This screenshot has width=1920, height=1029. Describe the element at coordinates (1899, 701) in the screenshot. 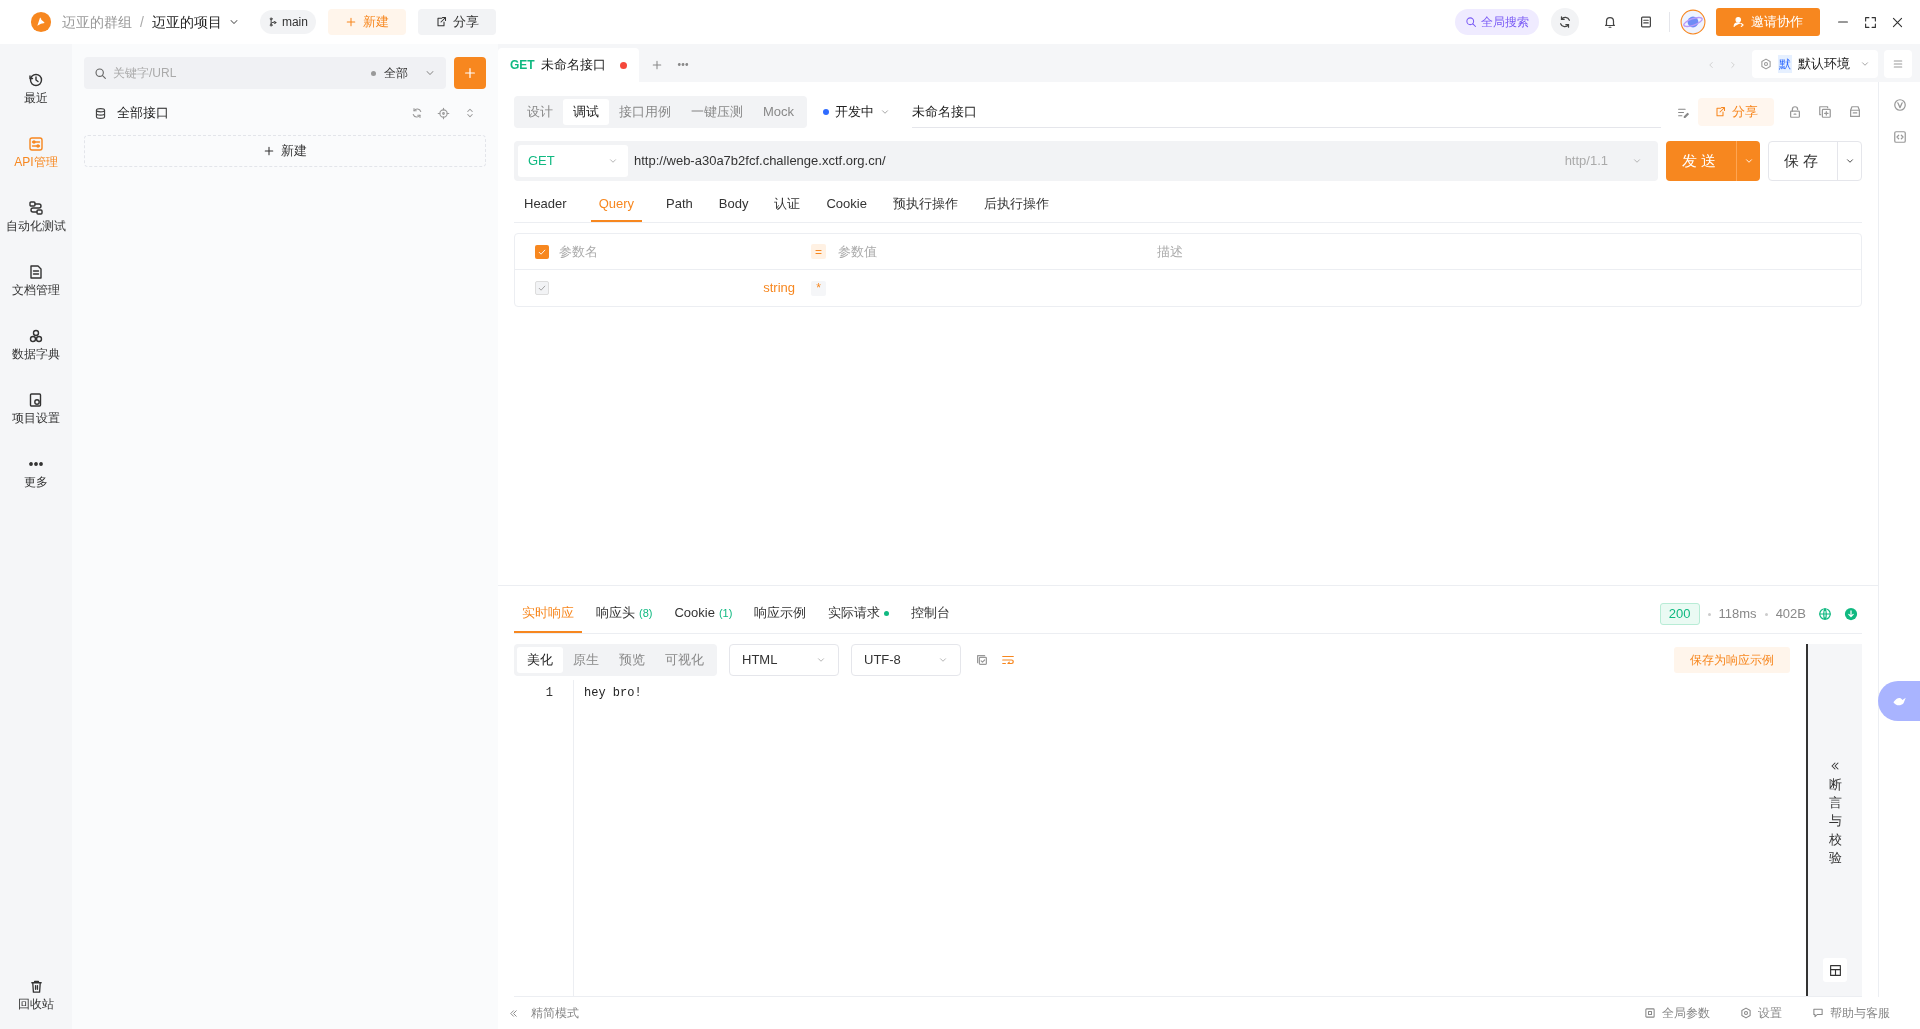

I see `assistant-button` at that location.